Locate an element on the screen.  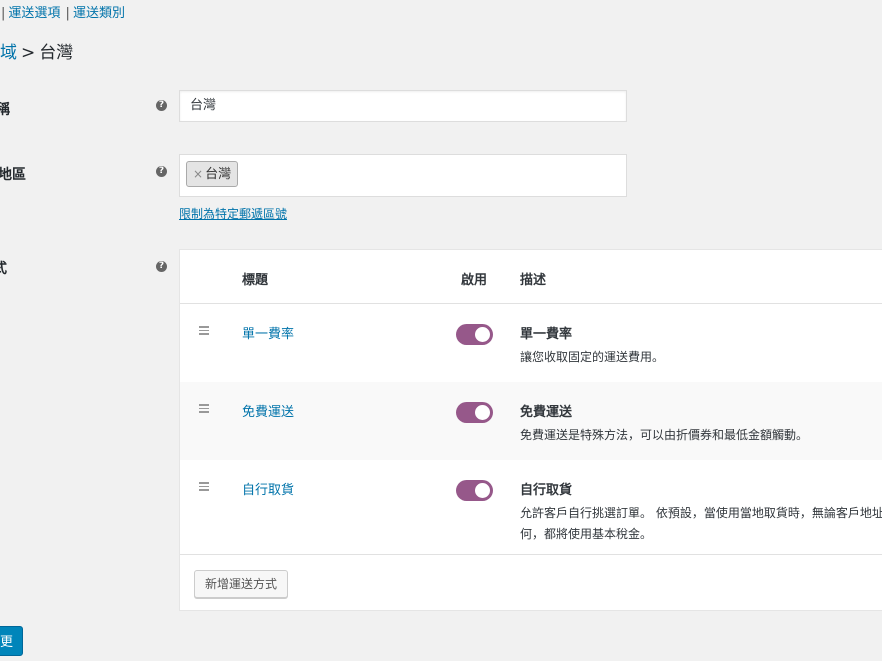
zone-regions-select: × 台灣 is located at coordinates (403, 175).